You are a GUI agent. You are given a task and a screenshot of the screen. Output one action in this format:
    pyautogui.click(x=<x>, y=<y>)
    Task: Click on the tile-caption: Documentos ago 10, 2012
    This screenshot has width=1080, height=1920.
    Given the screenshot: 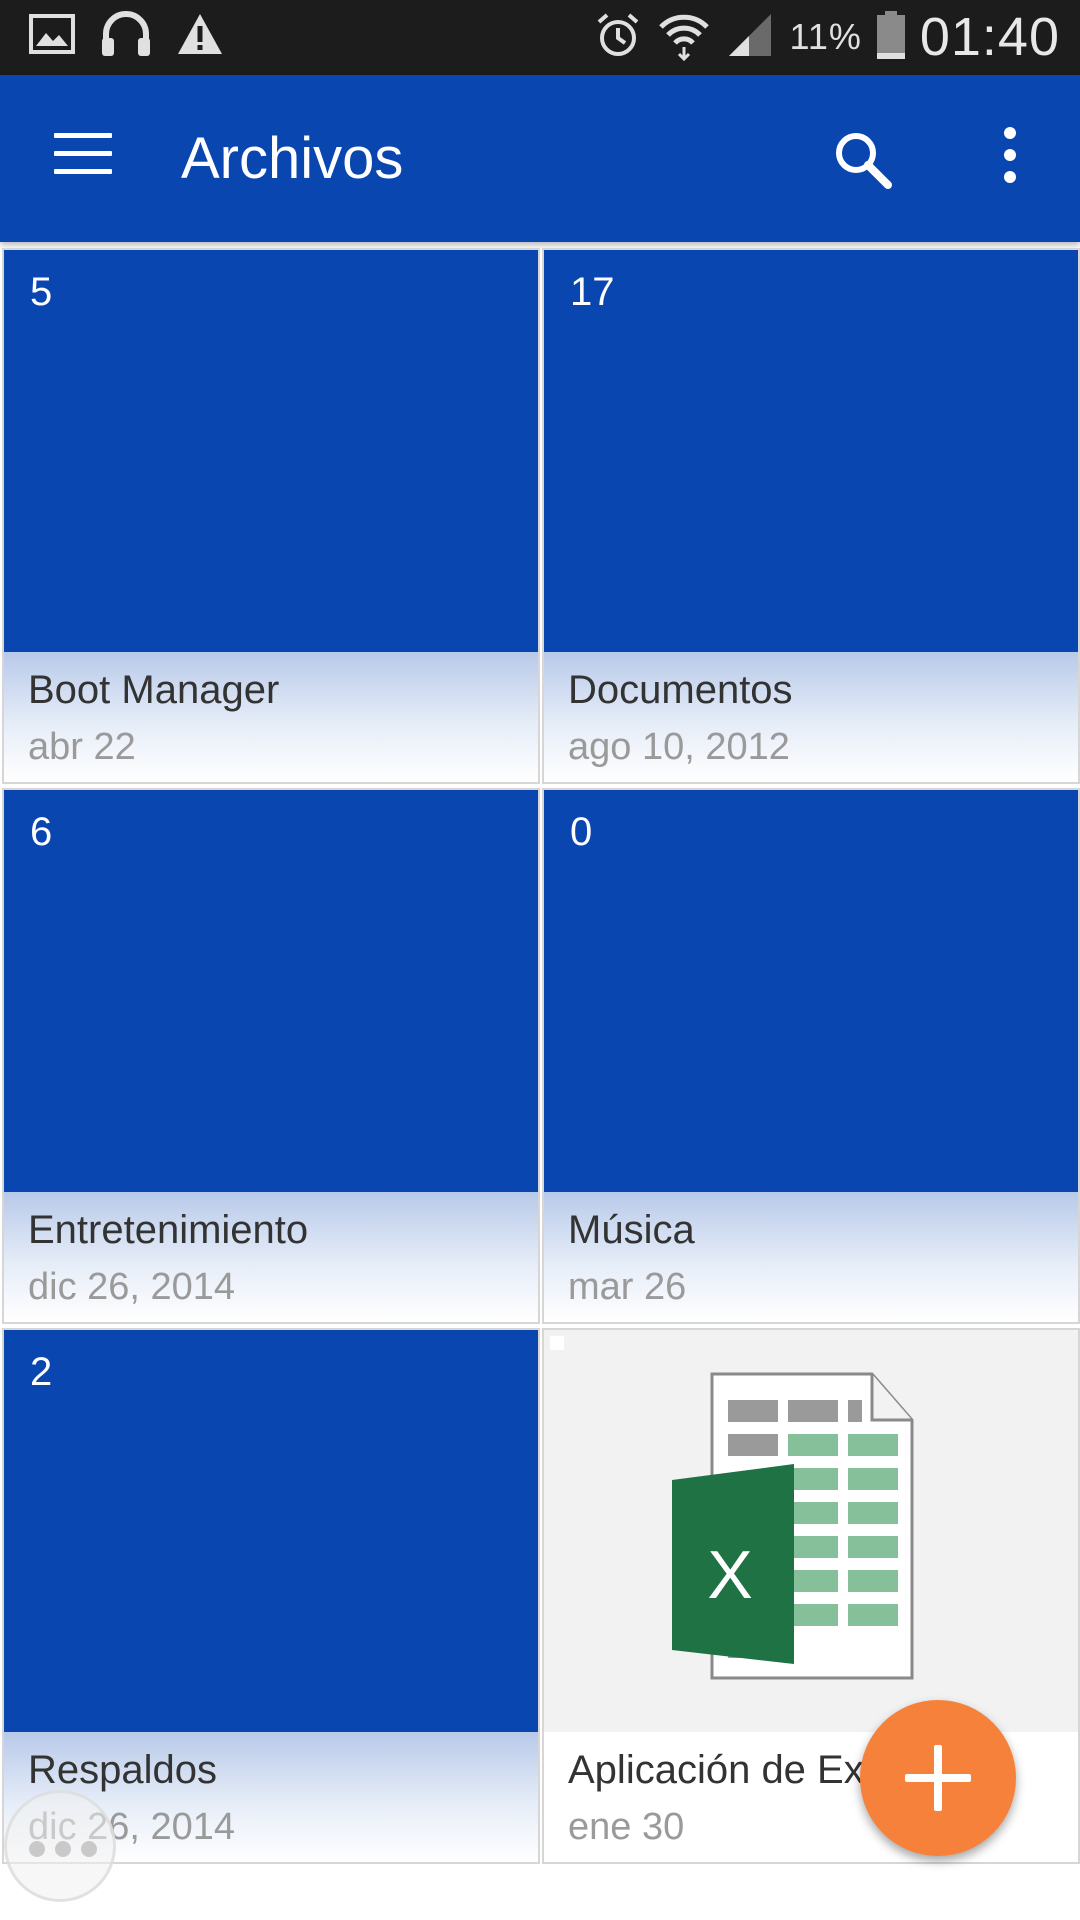 What is the action you would take?
    pyautogui.click(x=811, y=717)
    